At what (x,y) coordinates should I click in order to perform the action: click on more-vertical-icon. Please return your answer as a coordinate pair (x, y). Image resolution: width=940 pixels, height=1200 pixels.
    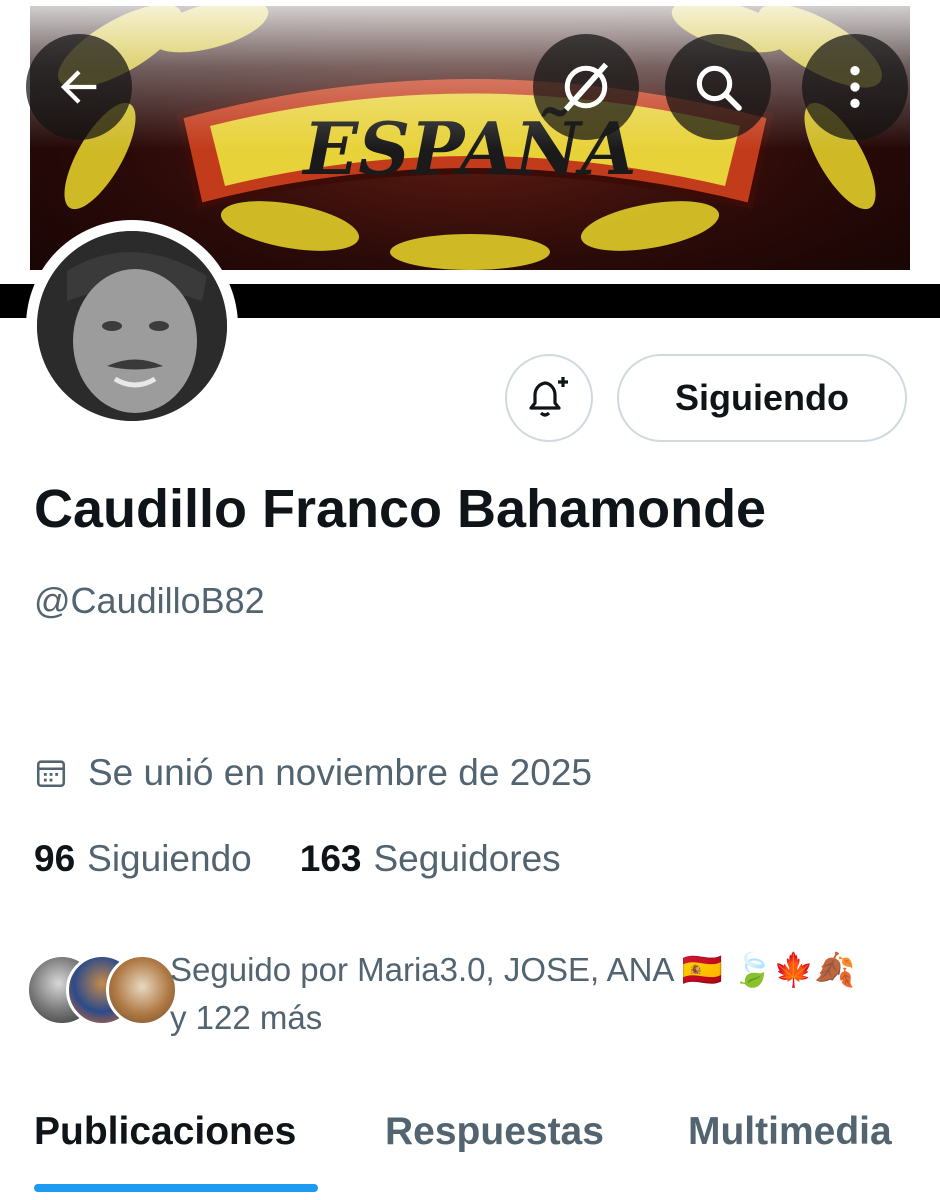
    Looking at the image, I should click on (855, 87).